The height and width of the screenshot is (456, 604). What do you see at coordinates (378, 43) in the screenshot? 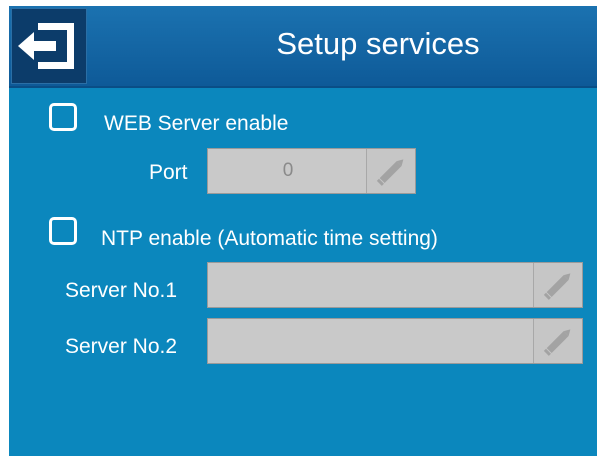
I see `page-title: Setup services` at bounding box center [378, 43].